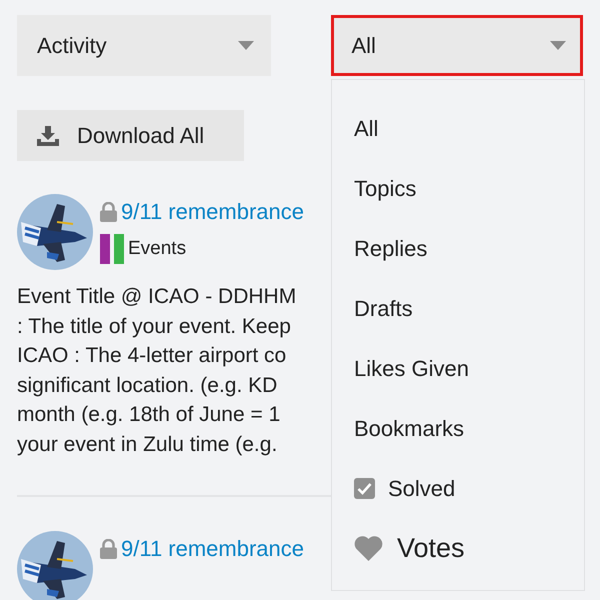 The height and width of the screenshot is (600, 600). Describe the element at coordinates (152, 356) in the screenshot. I see `post-excerpt-line: ICAO : The 4-letter airport co` at that location.